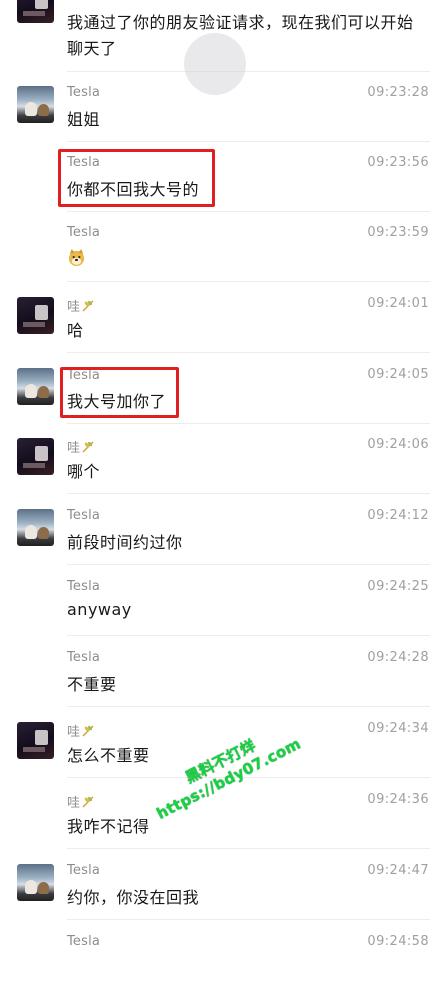 This screenshot has width=446, height=991. Describe the element at coordinates (398, 515) in the screenshot. I see `message-time: 09:24:12` at that location.